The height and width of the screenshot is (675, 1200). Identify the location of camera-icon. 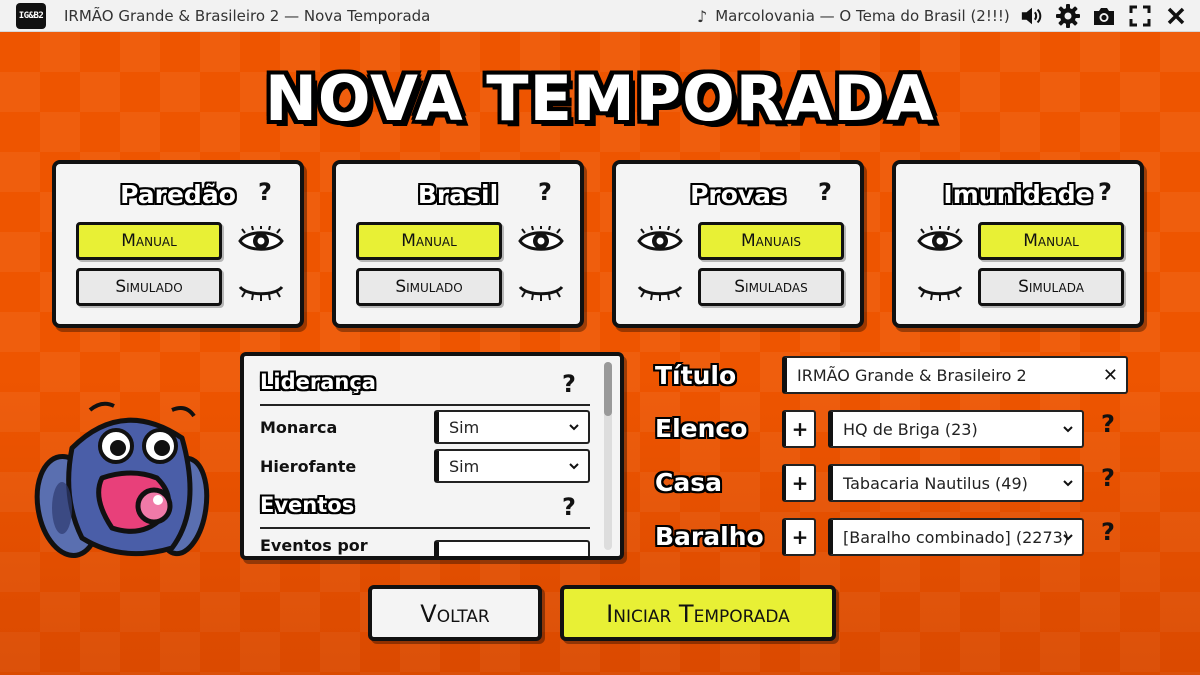
(1104, 16).